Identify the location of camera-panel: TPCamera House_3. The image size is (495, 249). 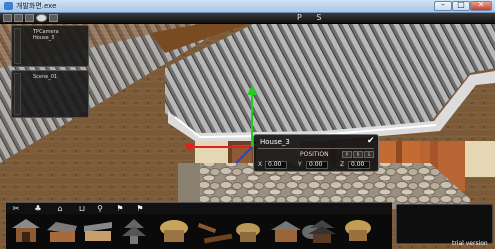
(50, 46).